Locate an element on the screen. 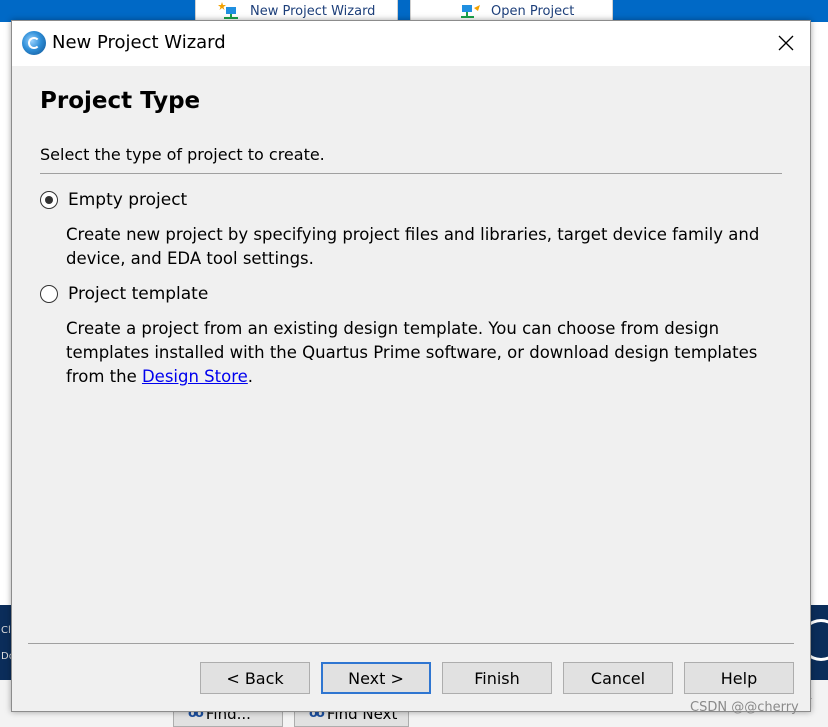  project-template-option: Project template is located at coordinates (124, 294).